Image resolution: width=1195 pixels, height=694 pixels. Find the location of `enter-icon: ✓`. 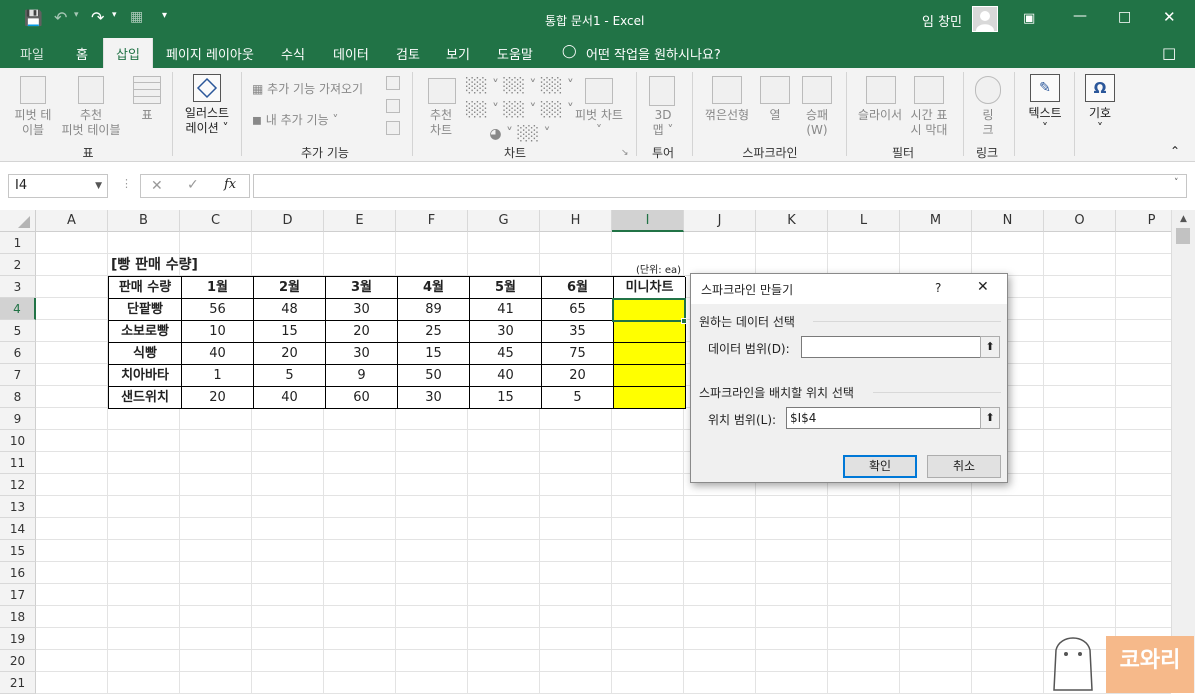

enter-icon: ✓ is located at coordinates (193, 185).